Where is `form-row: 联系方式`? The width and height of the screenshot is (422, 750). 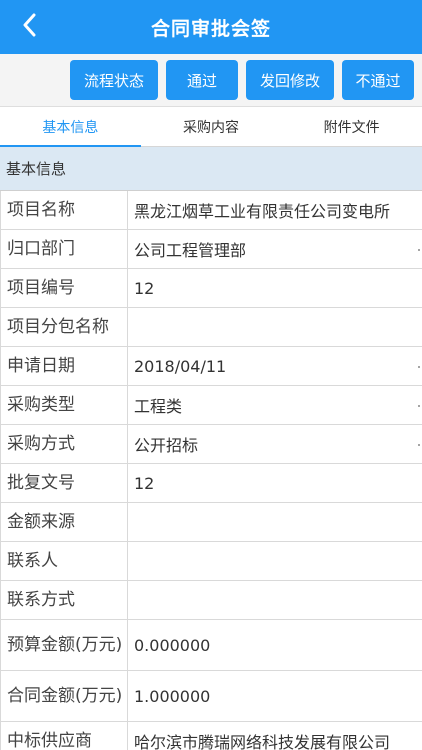 form-row: 联系方式 is located at coordinates (211, 600).